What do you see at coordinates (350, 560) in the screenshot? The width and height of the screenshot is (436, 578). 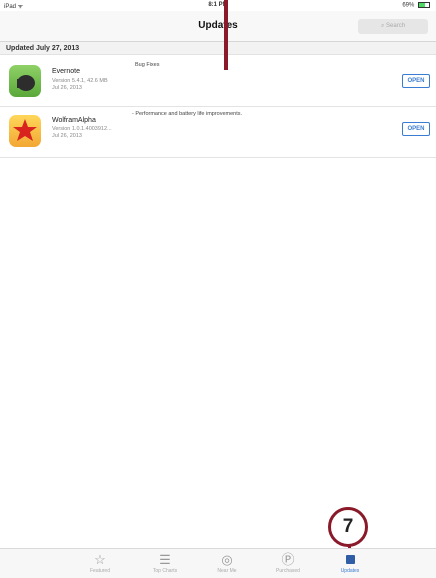 I see `updates-icon` at bounding box center [350, 560].